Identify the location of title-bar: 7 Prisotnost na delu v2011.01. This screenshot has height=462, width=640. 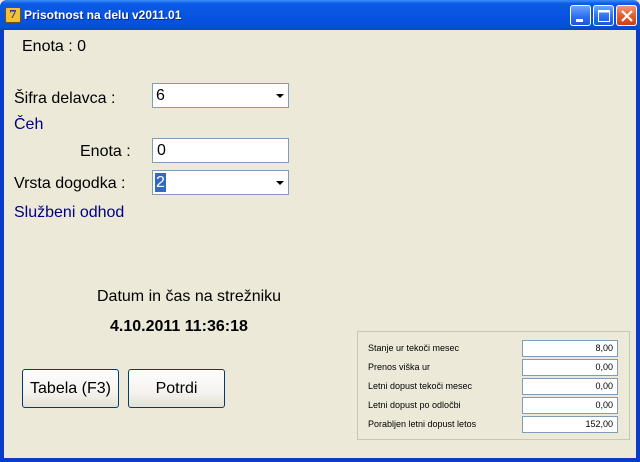
(320, 15).